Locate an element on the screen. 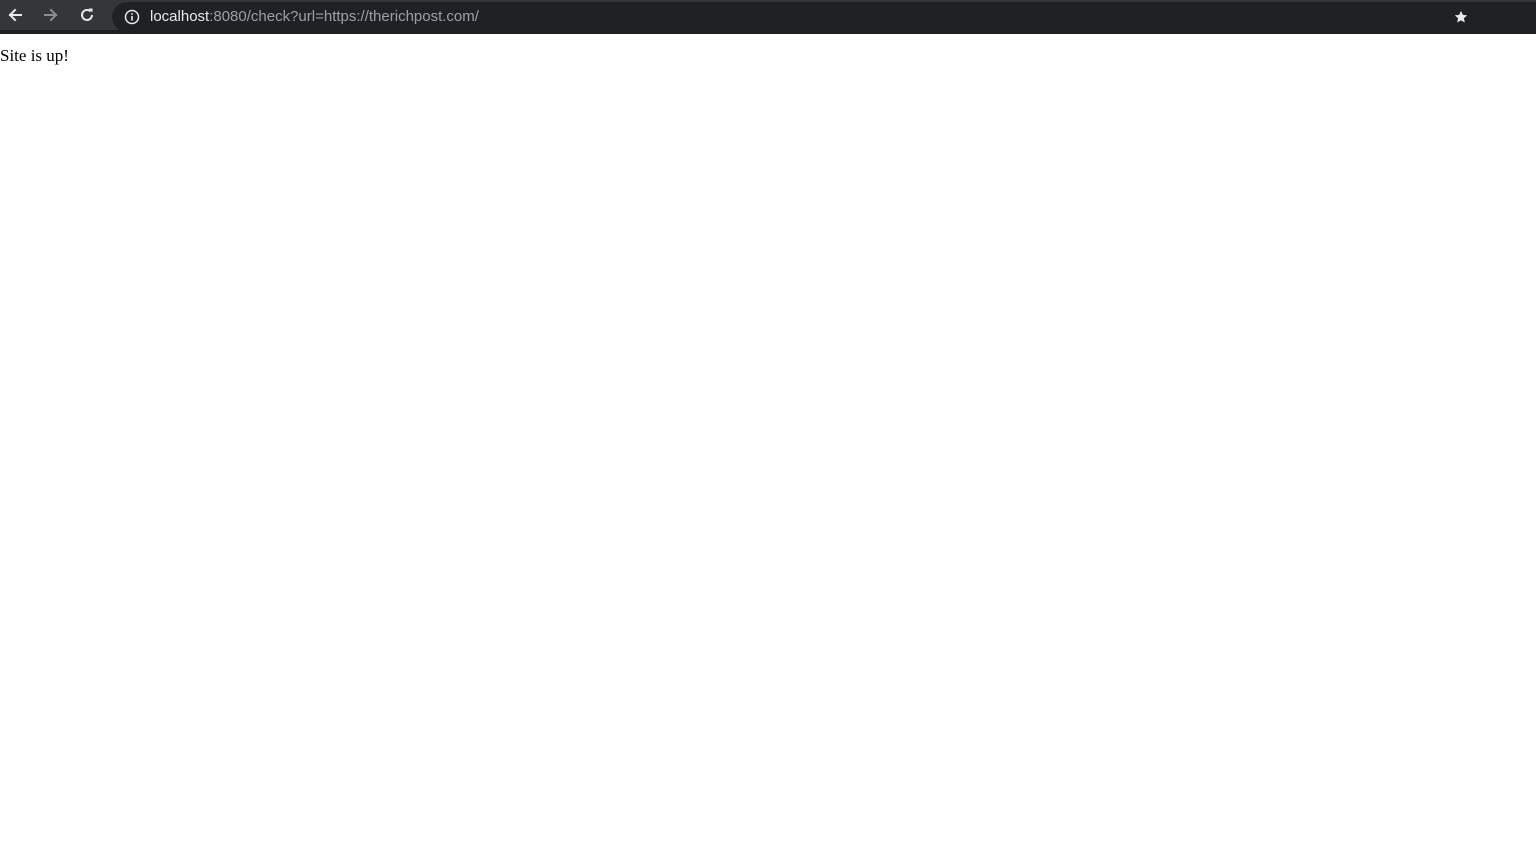 This screenshot has height=853, width=1536. back-button is located at coordinates (15, 15).